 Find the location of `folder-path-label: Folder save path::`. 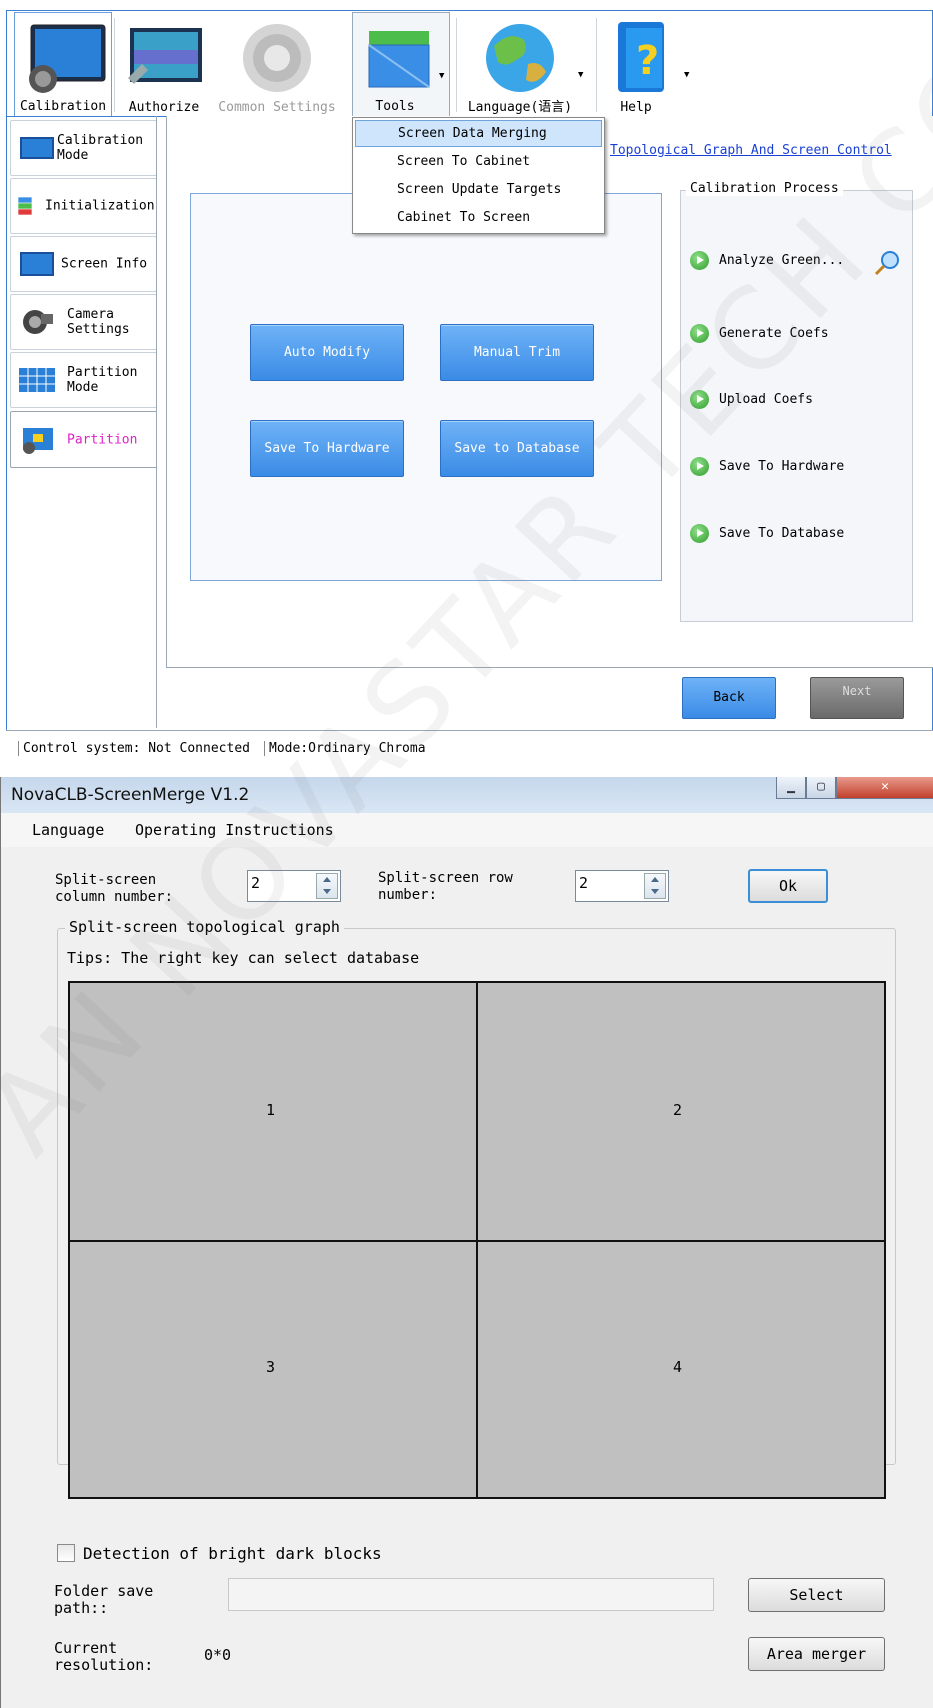

folder-path-label: Folder save path:: is located at coordinates (104, 1599).